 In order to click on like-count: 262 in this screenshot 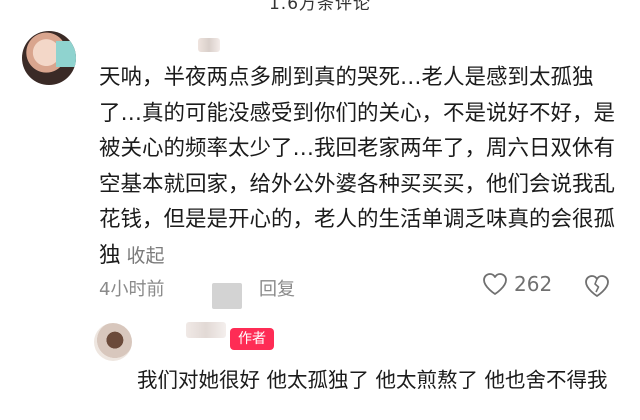, I will do `click(533, 284)`.